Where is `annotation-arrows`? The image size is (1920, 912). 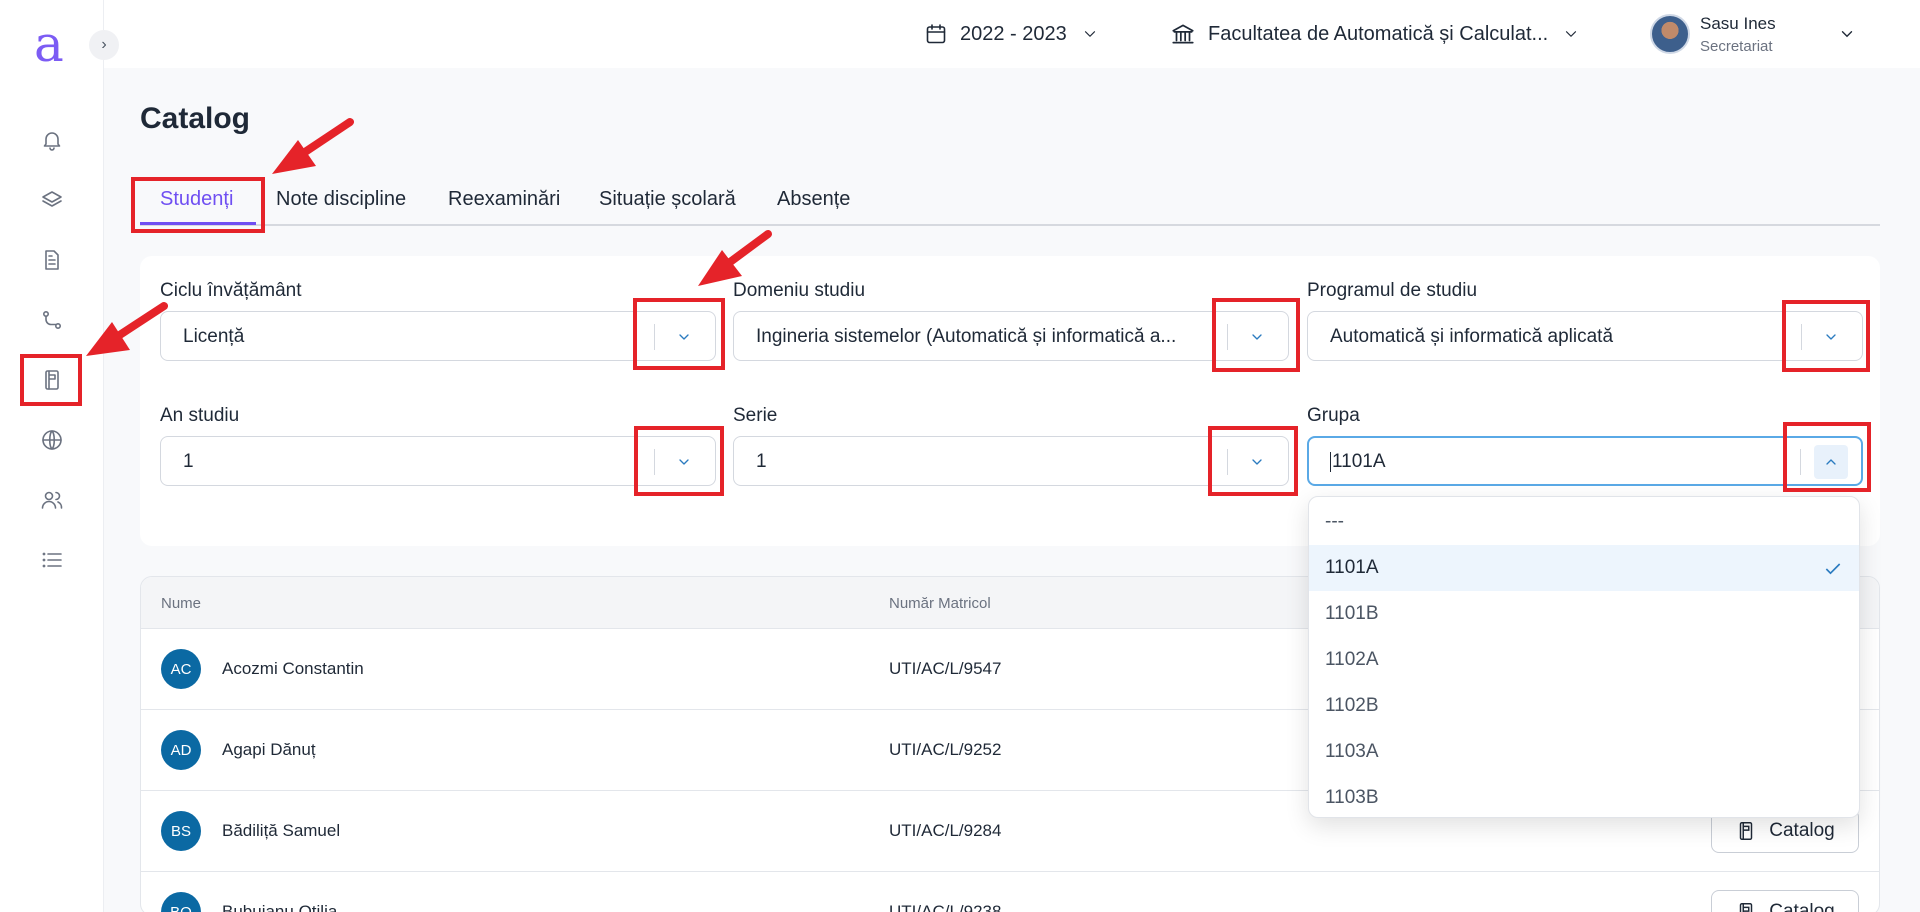
annotation-arrows is located at coordinates (429, 237).